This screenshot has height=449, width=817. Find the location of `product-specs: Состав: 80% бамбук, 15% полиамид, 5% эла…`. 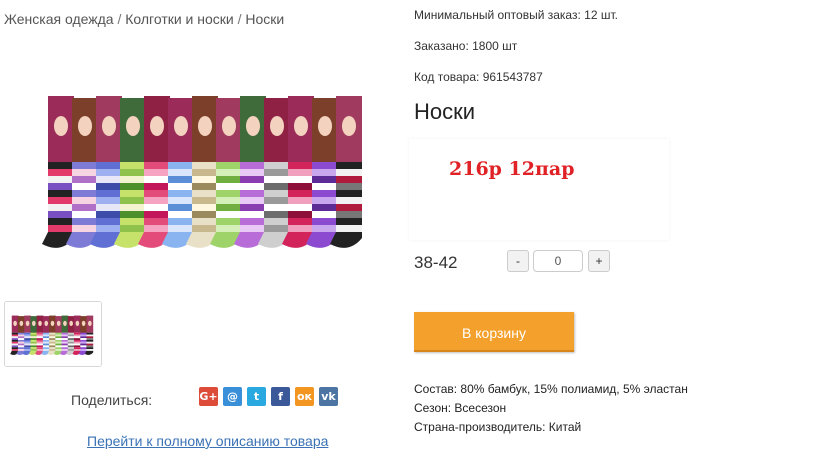

product-specs: Состав: 80% бамбук, 15% полиамид, 5% эла… is located at coordinates (551, 408).